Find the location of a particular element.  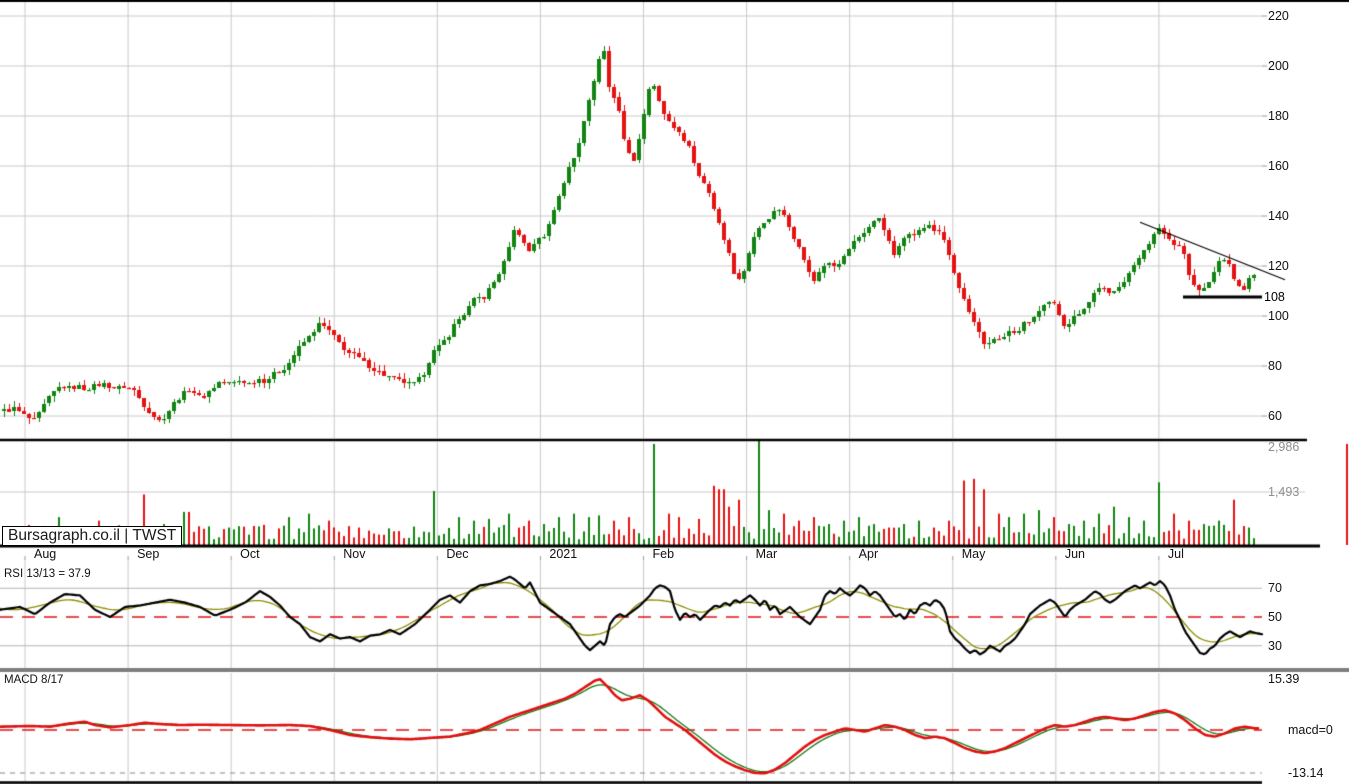

watermark-text: Bursagraph.co.il | TWST is located at coordinates (92, 535).